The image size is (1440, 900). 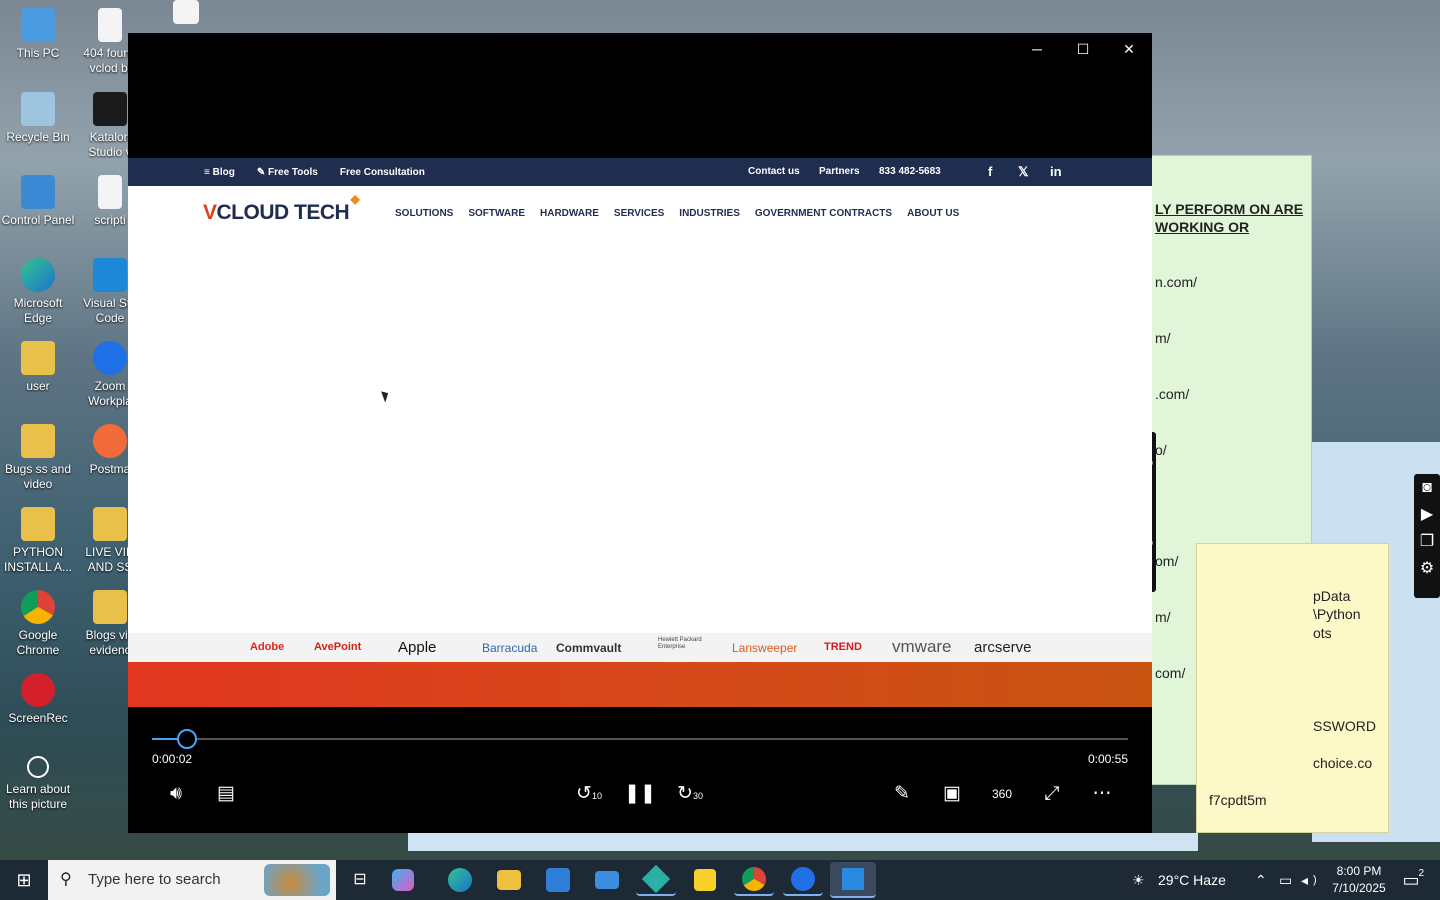 What do you see at coordinates (1052, 794) in the screenshot?
I see `fullscreen-icon: ⤢` at bounding box center [1052, 794].